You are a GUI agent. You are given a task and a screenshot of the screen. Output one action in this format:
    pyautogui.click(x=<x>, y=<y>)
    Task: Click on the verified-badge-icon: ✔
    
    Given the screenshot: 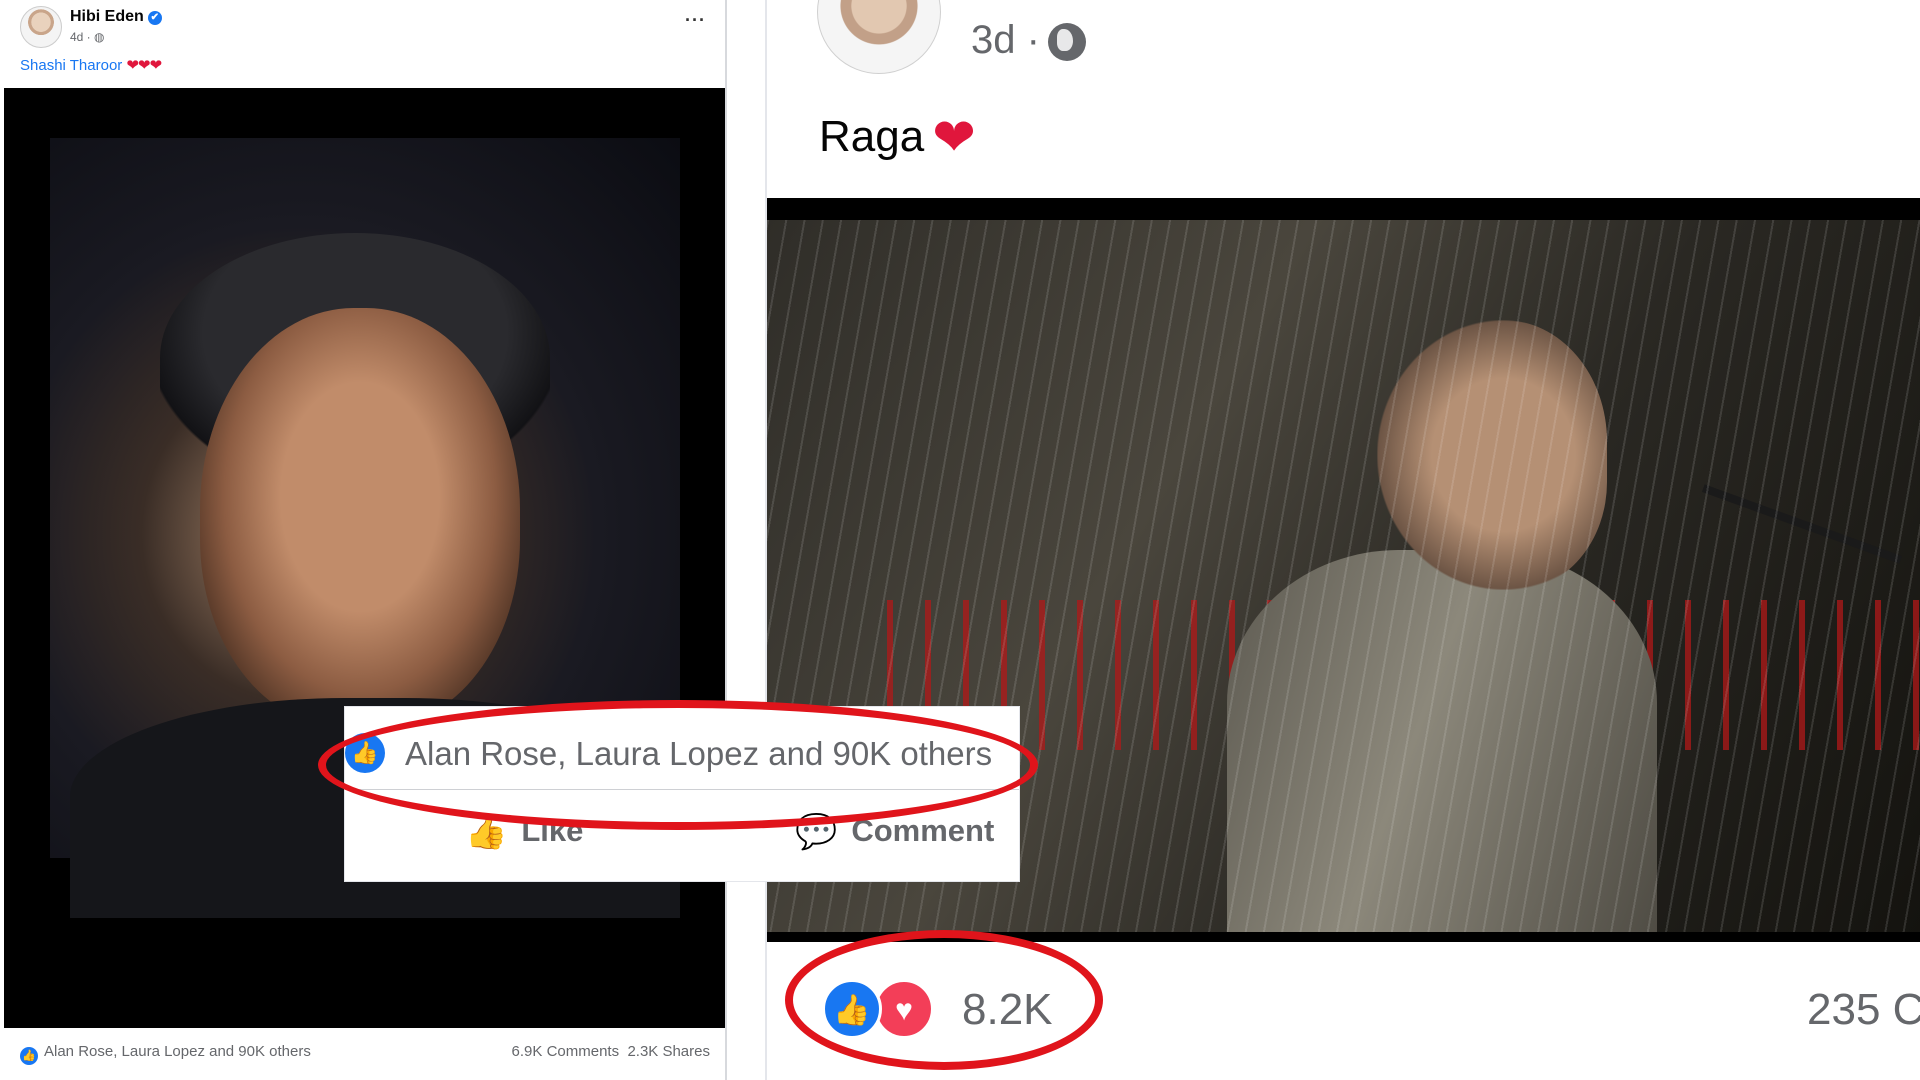 What is the action you would take?
    pyautogui.click(x=154, y=18)
    